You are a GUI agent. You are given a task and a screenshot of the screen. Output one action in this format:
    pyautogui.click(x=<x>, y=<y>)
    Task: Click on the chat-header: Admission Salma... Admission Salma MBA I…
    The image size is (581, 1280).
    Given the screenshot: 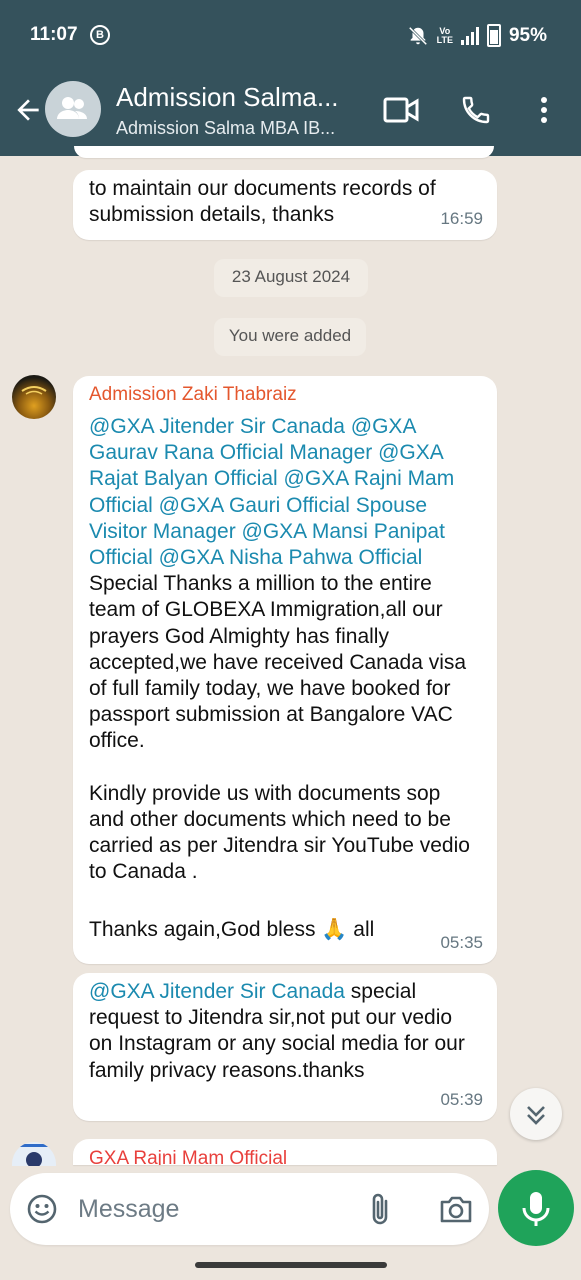 What is the action you would take?
    pyautogui.click(x=290, y=111)
    